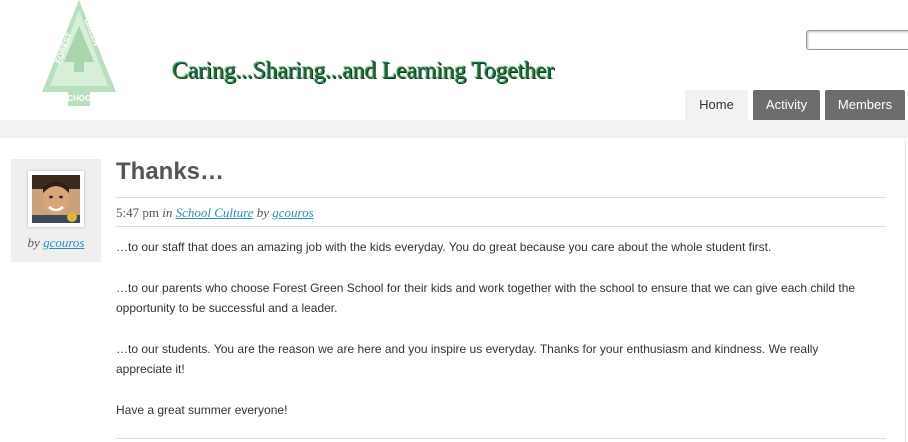 The width and height of the screenshot is (908, 442). I want to click on post-meta-in: in, so click(167, 212).